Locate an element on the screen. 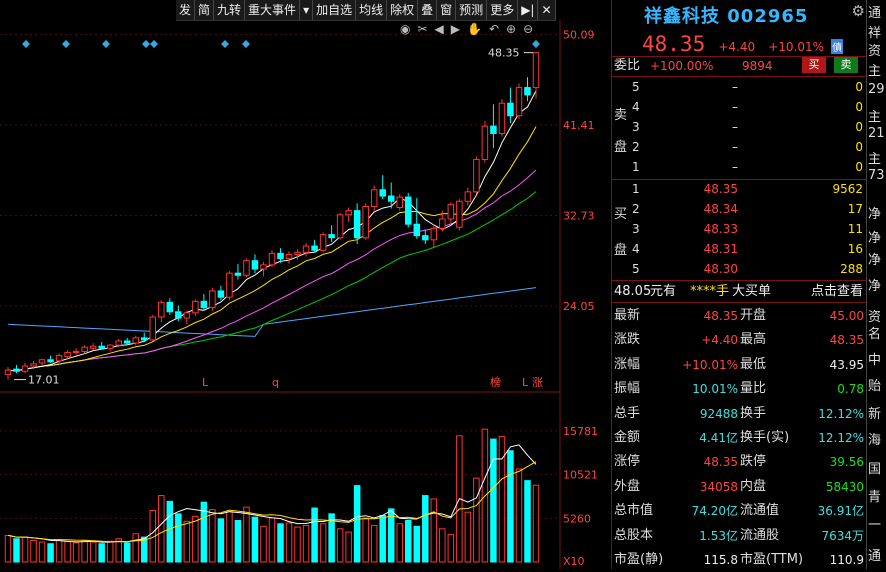 This screenshot has width=886, height=572. bond-badge: 債 is located at coordinates (837, 46).